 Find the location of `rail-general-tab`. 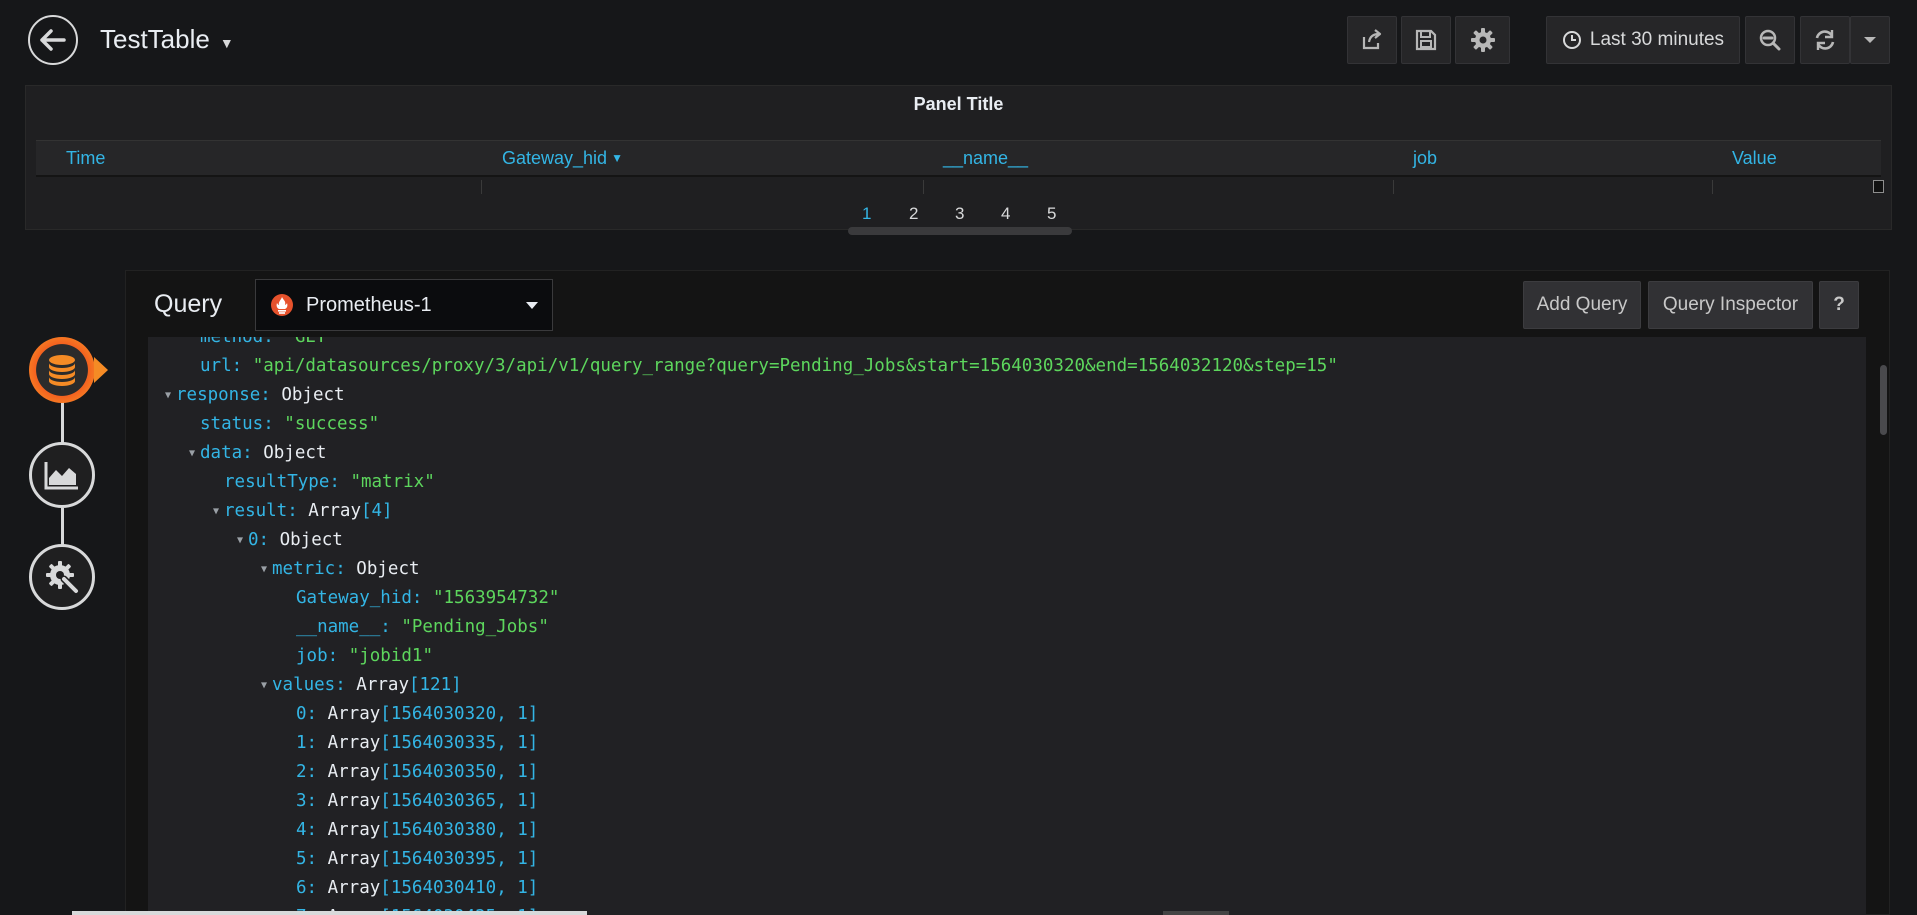

rail-general-tab is located at coordinates (62, 577).